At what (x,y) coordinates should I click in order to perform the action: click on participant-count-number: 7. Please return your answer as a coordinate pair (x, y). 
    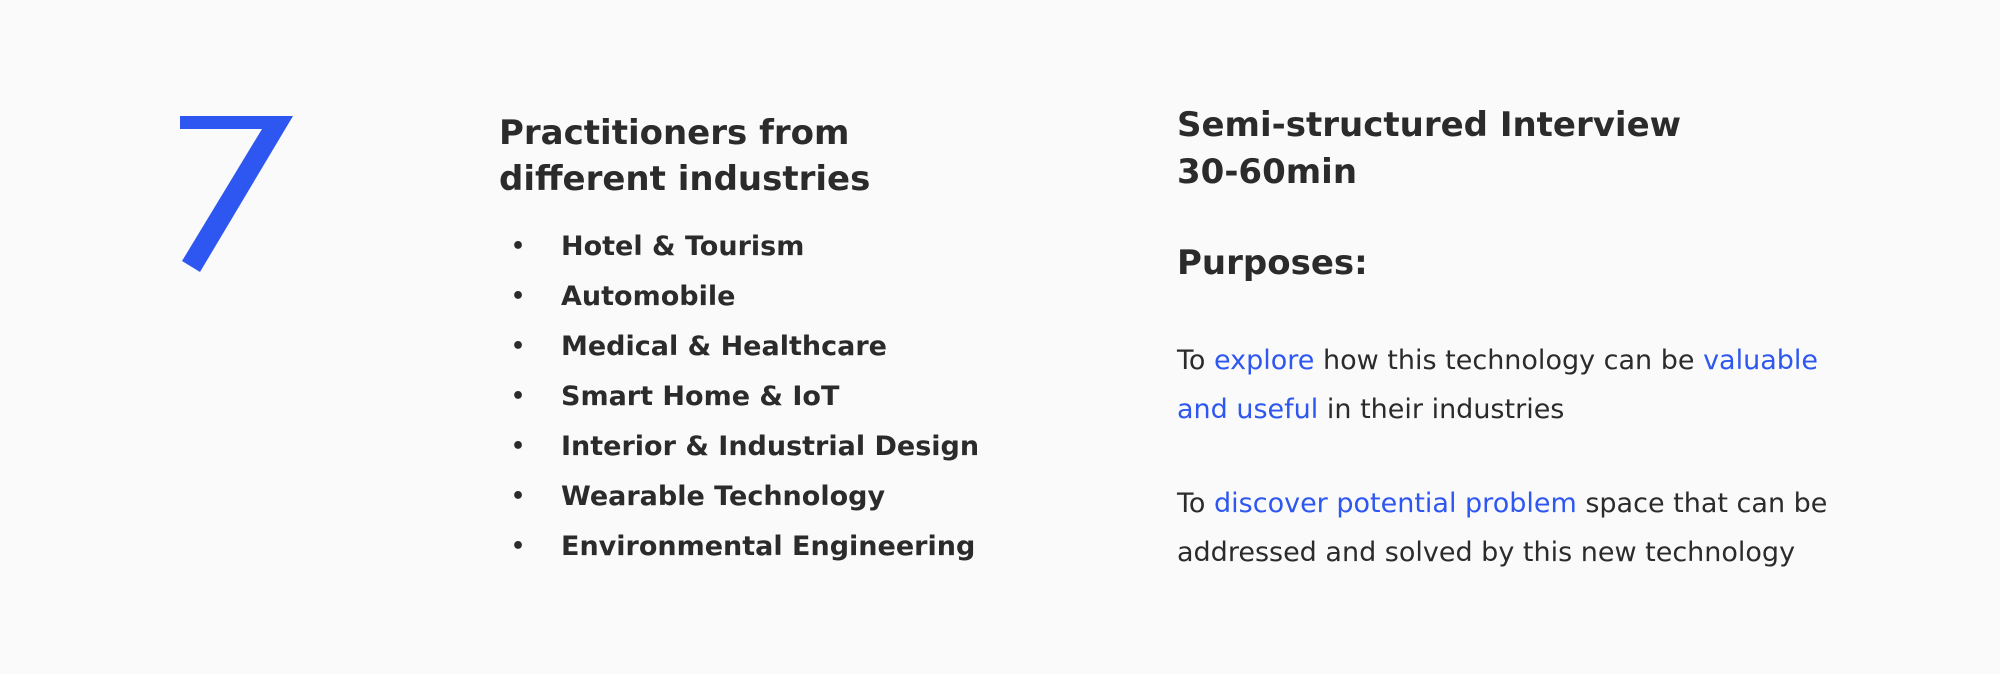
    Looking at the image, I should click on (236, 194).